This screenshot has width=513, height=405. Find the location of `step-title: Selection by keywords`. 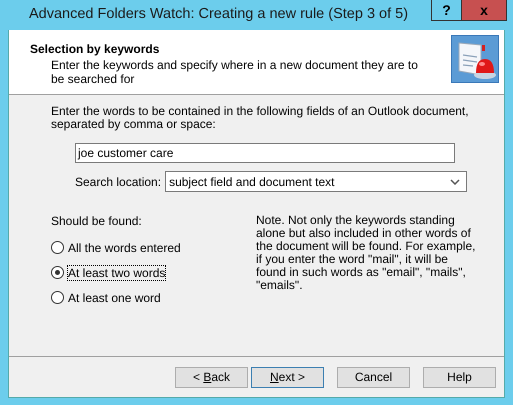

step-title: Selection by keywords is located at coordinates (95, 49).